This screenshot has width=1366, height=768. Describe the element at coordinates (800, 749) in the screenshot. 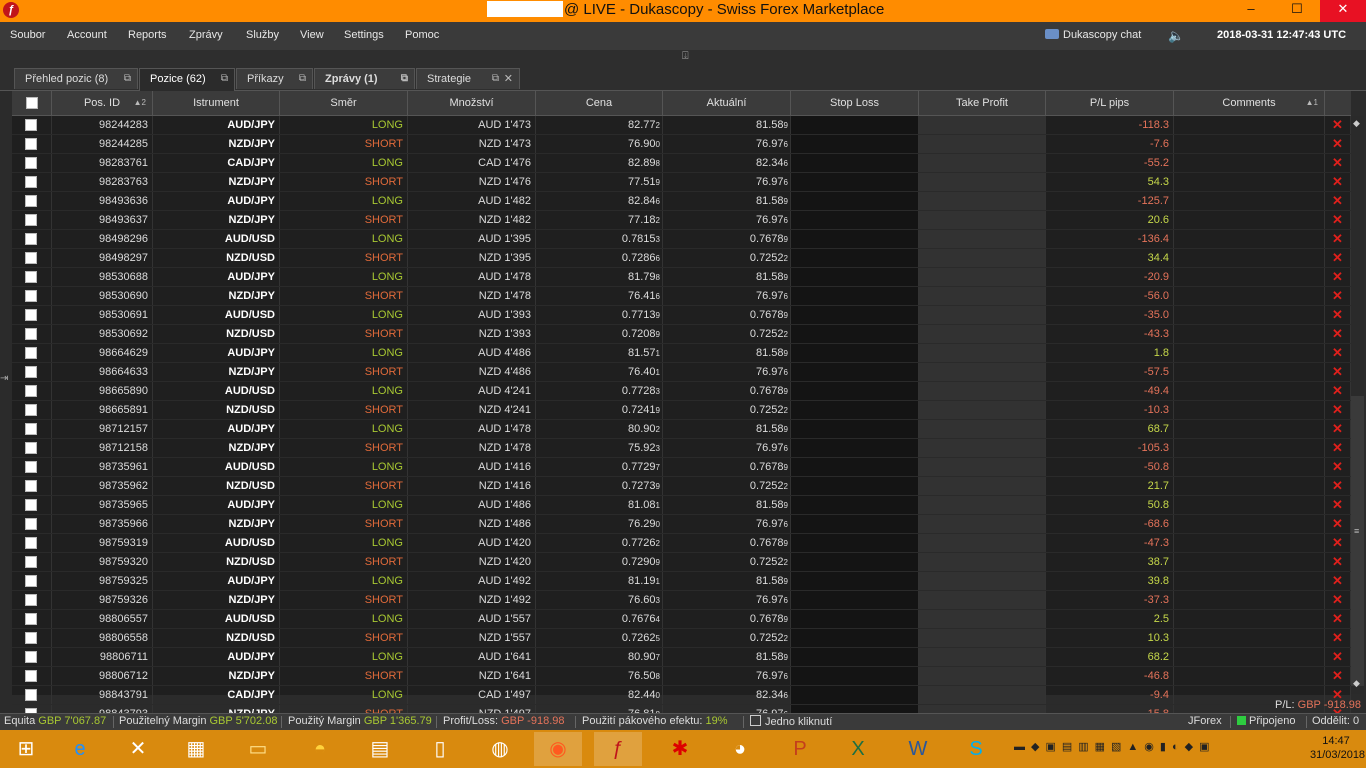

I see `powerpoint-icon: P` at that location.